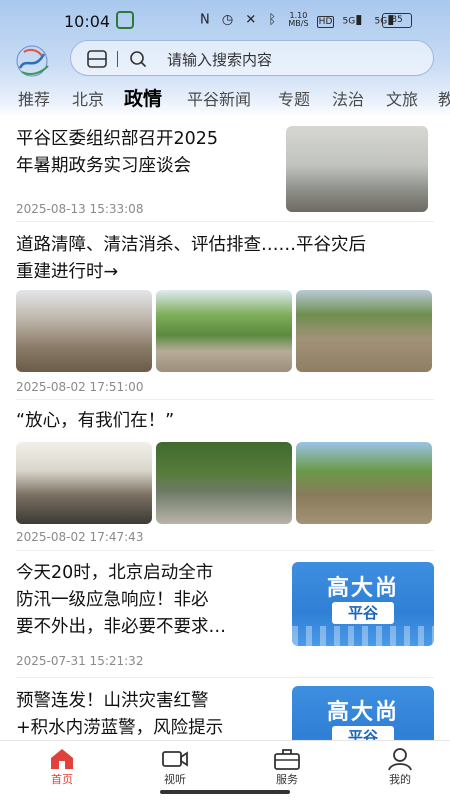 This screenshot has width=450, height=800. What do you see at coordinates (294, 98) in the screenshot?
I see `tab-topics: 专题` at bounding box center [294, 98].